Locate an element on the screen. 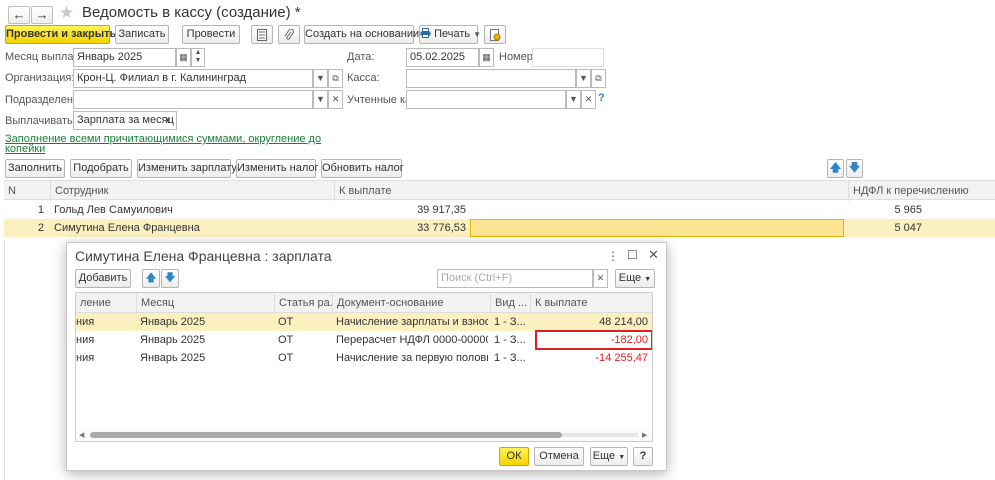 The image size is (995, 480). forward-button: → is located at coordinates (42, 15).